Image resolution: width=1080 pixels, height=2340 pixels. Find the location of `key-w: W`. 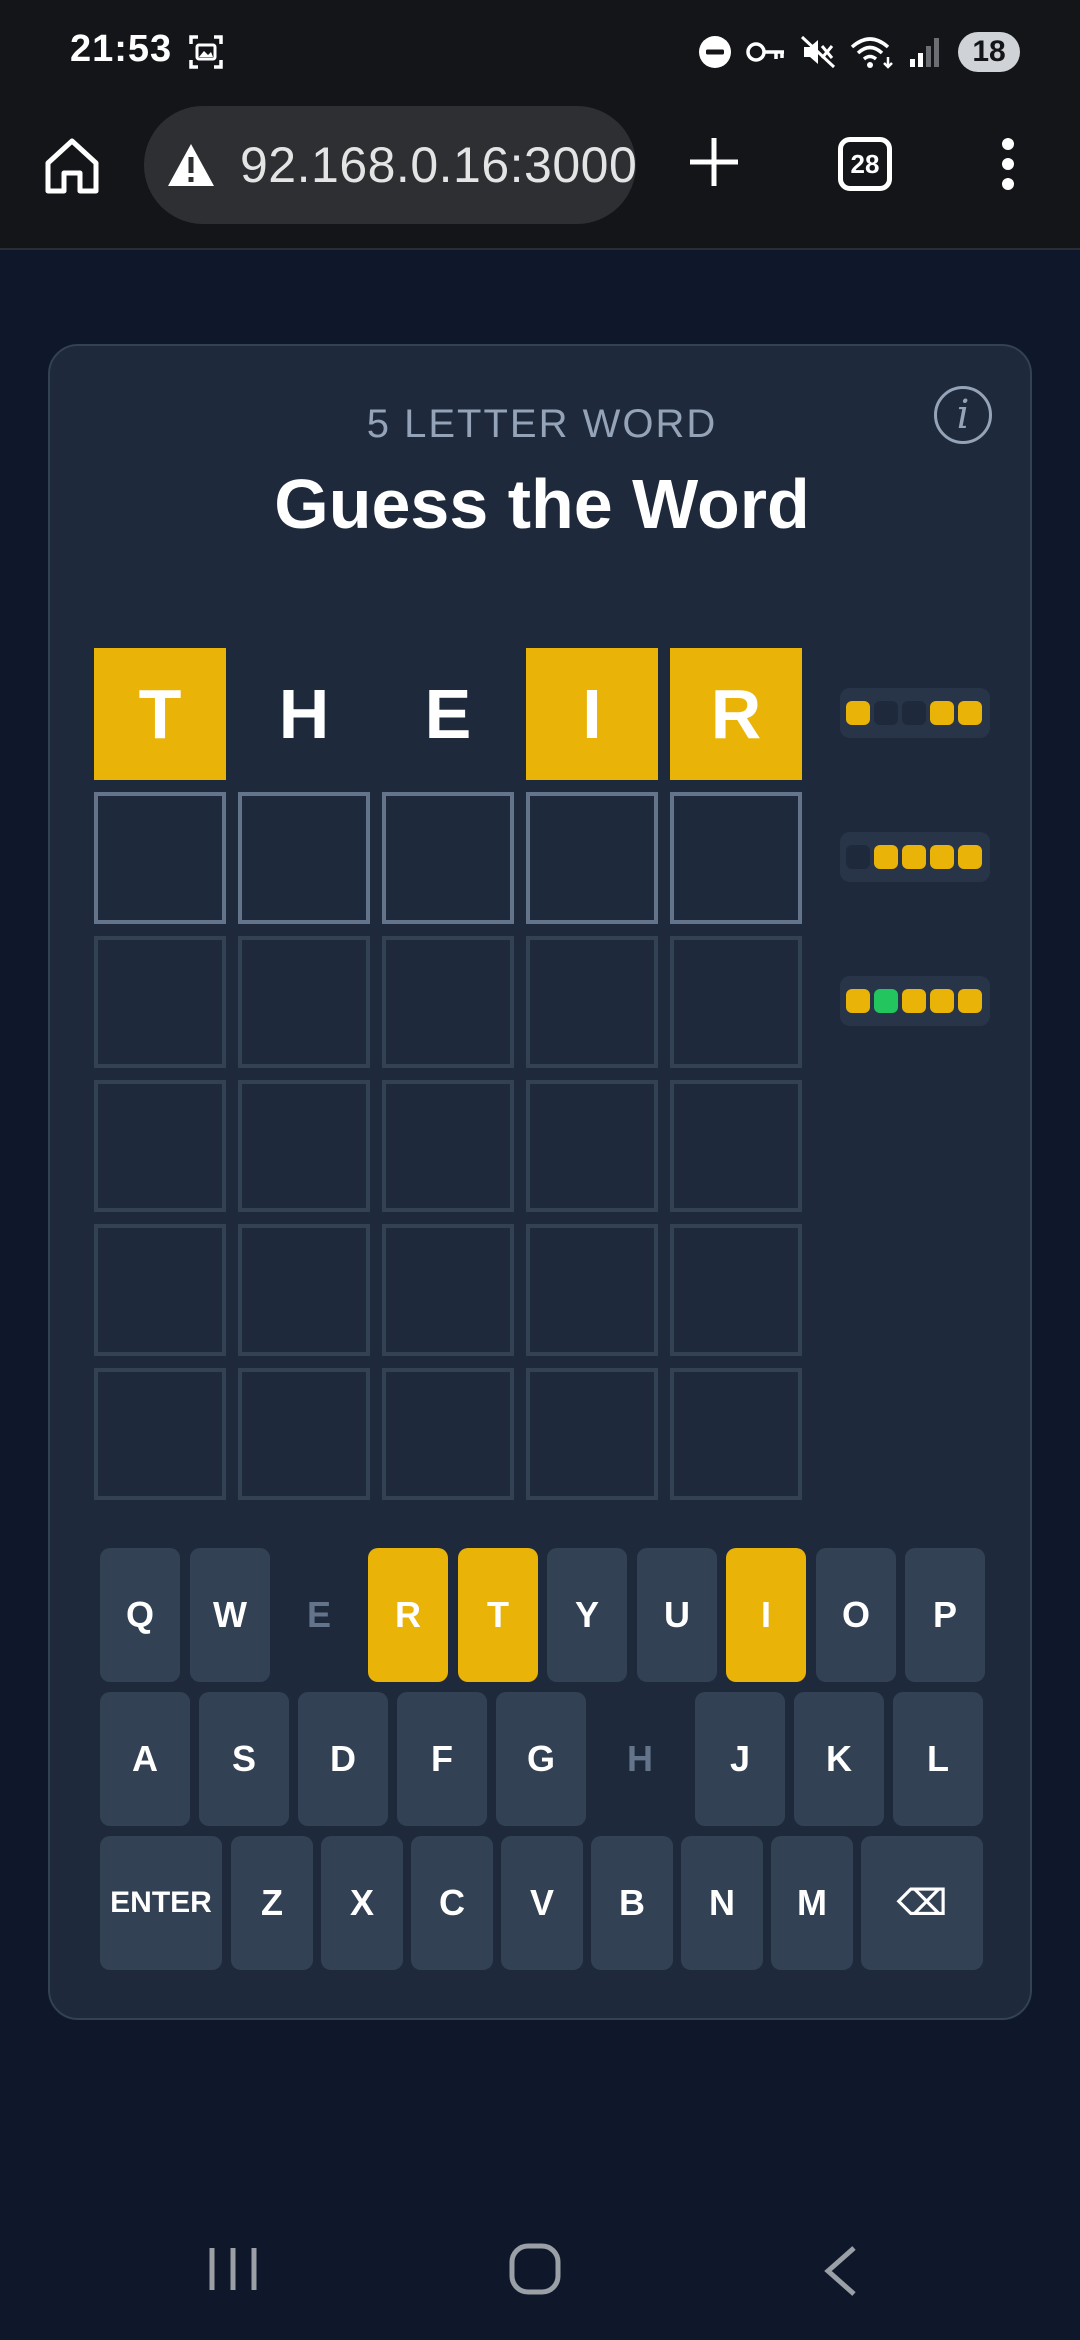

key-w: W is located at coordinates (230, 1615).